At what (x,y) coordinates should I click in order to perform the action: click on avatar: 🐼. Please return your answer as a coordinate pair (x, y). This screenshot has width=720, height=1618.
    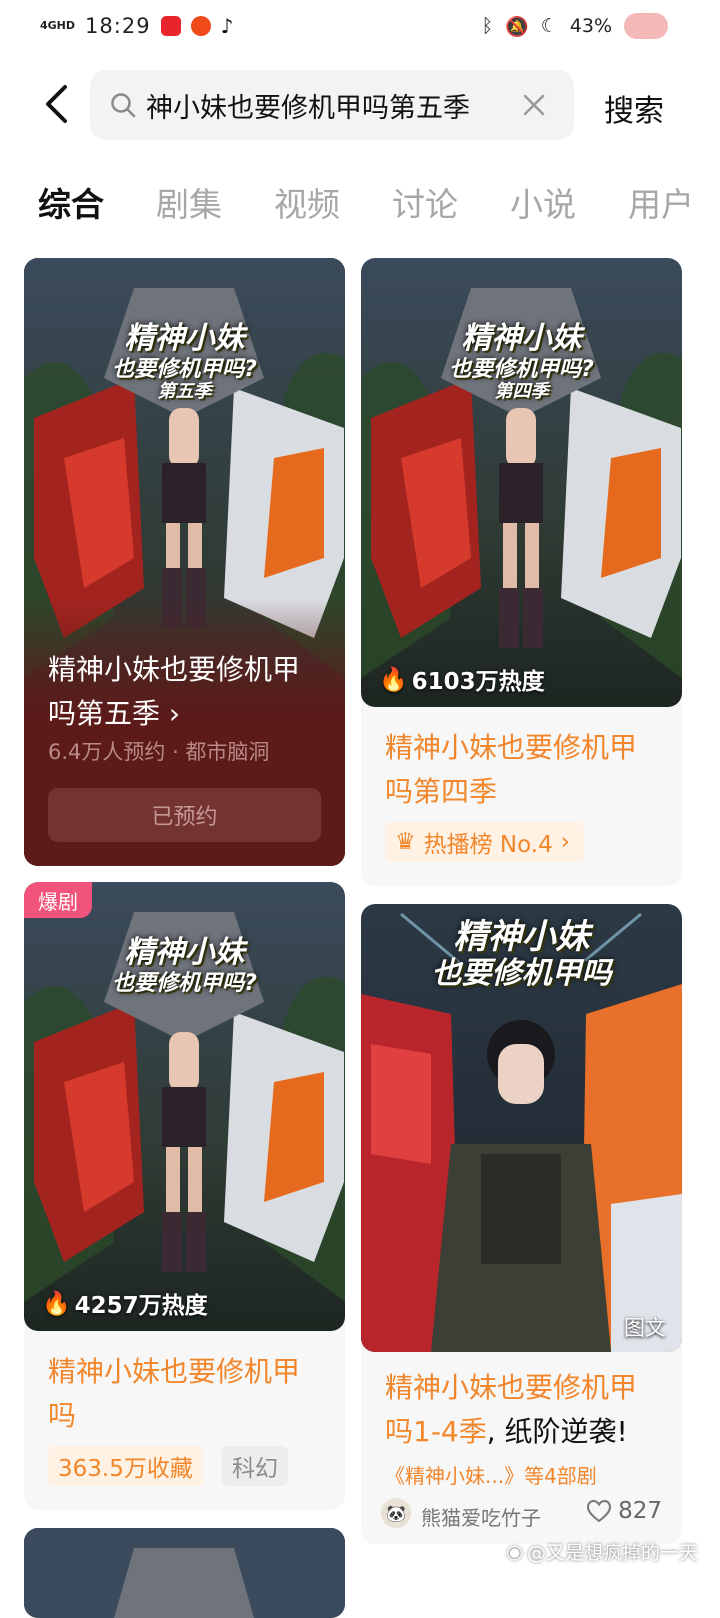
    Looking at the image, I should click on (396, 1513).